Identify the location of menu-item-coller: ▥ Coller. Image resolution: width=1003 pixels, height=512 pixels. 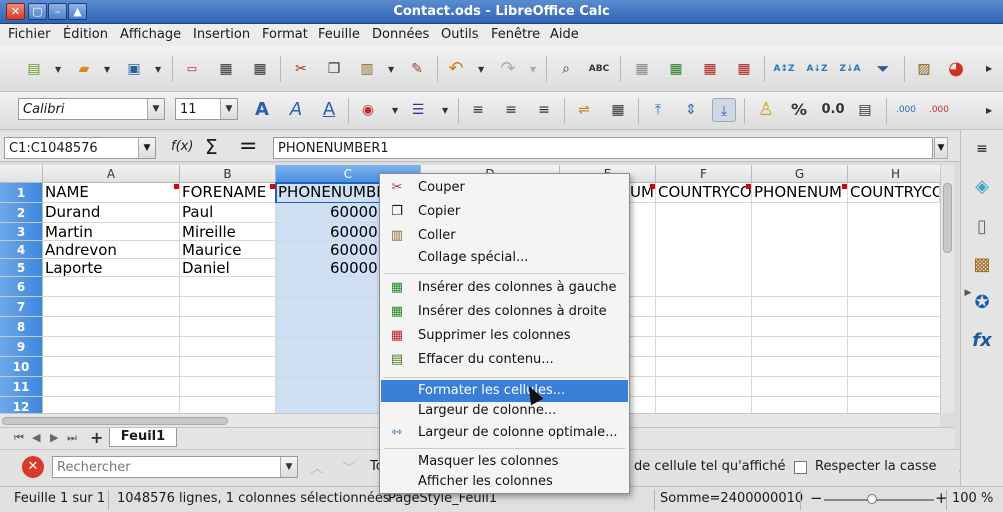
(504, 236).